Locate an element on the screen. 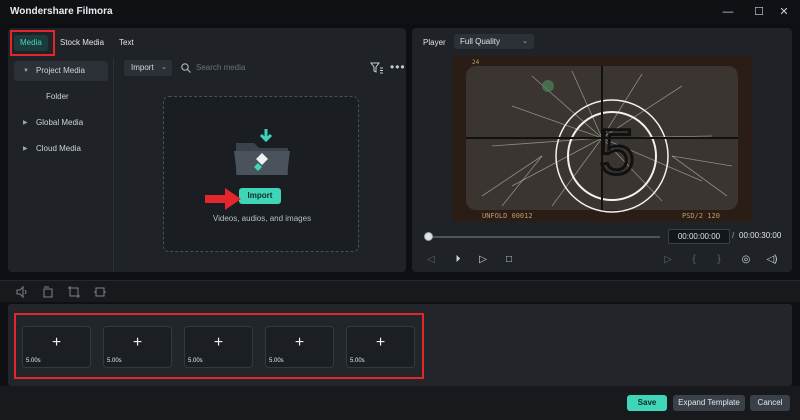 The height and width of the screenshot is (420, 800). sidebar-item-cloud-media: ▶ Cloud Media is located at coordinates (61, 149).